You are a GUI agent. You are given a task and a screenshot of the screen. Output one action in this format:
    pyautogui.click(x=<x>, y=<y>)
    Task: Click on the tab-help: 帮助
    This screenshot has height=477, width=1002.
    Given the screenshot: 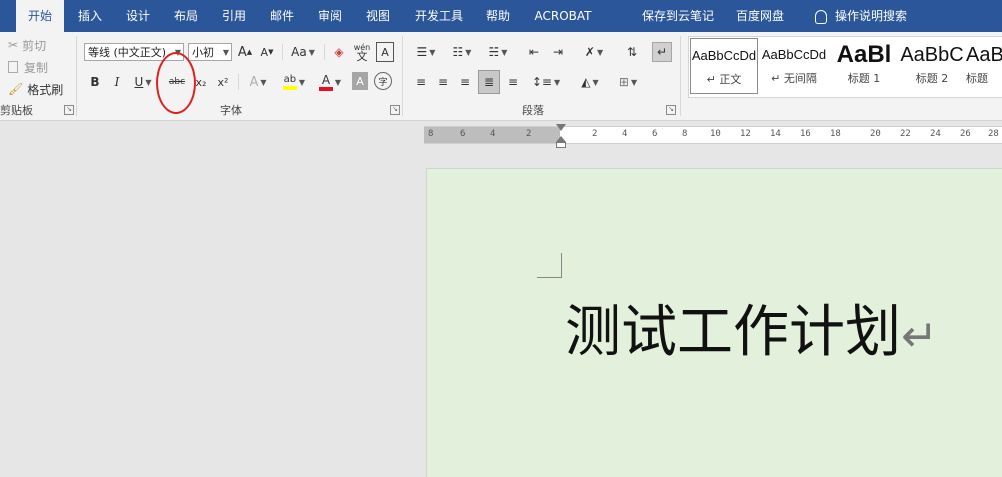 What is the action you would take?
    pyautogui.click(x=498, y=16)
    